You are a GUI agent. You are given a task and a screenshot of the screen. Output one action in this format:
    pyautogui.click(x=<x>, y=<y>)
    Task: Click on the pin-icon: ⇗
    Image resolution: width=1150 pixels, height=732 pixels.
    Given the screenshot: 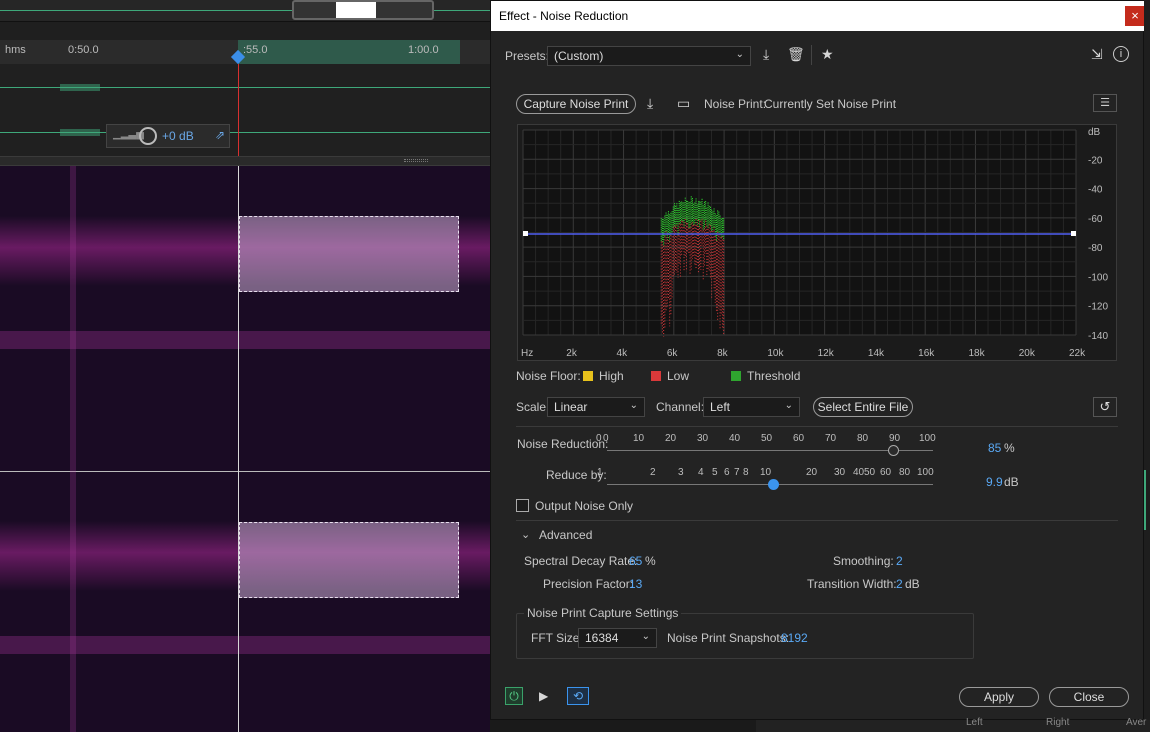 What is the action you would take?
    pyautogui.click(x=220, y=135)
    